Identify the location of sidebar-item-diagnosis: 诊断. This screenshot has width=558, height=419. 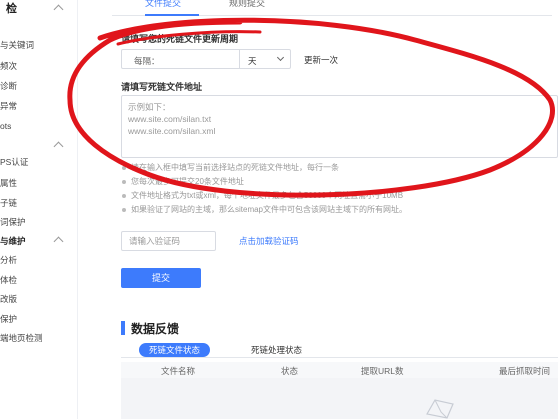
(8, 86).